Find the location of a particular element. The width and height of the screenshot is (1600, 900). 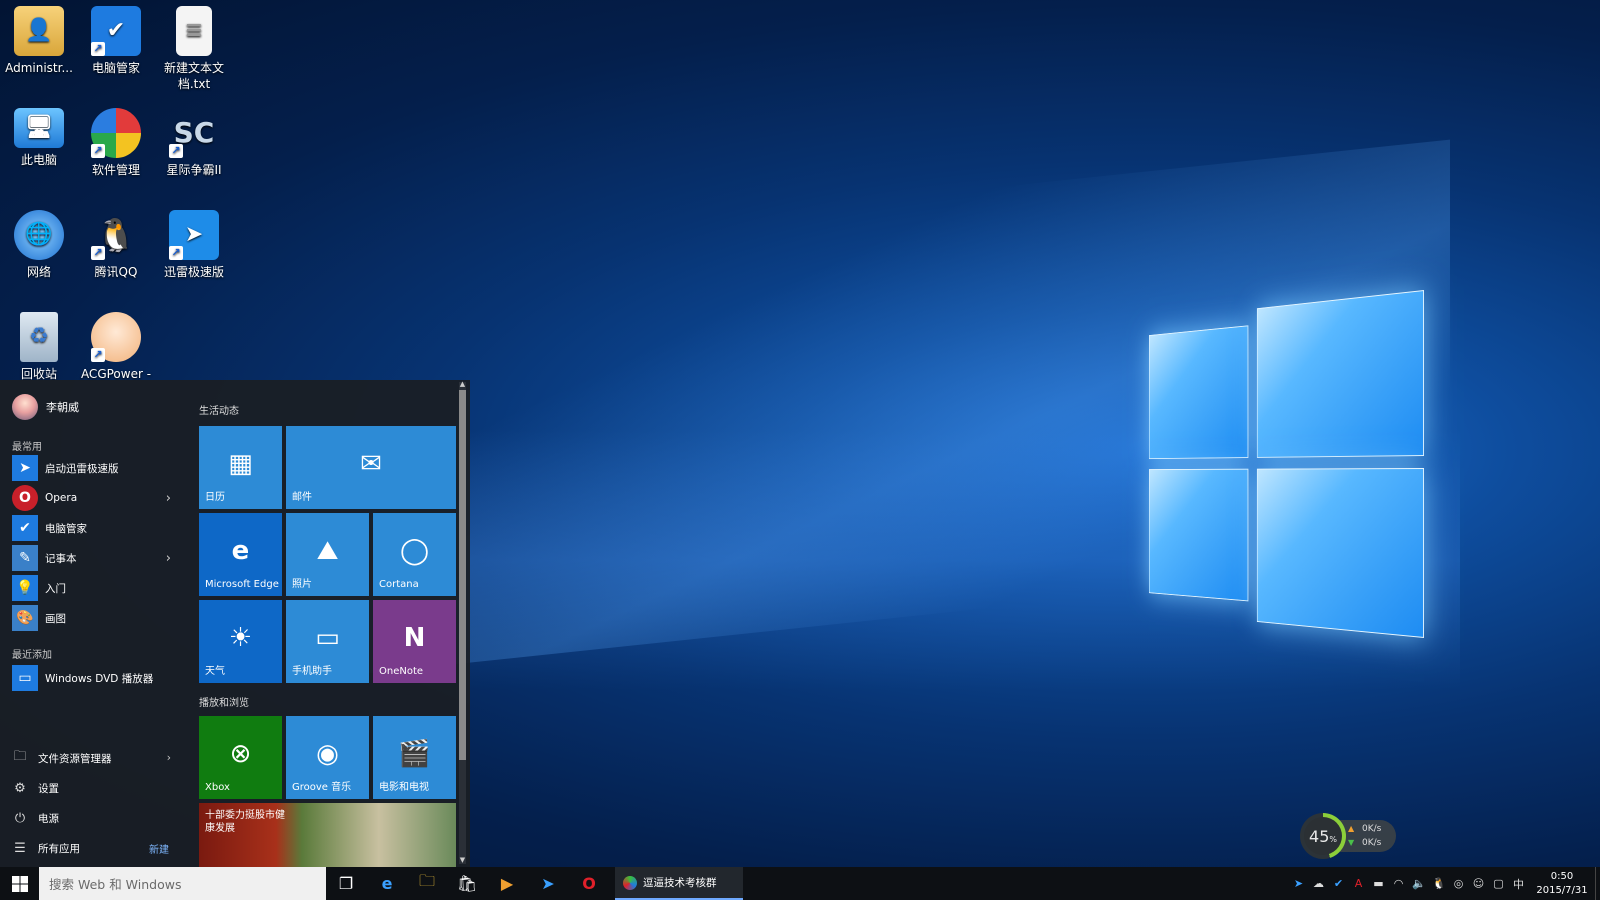

usage-percent-unit: % is located at coordinates (1333, 839).